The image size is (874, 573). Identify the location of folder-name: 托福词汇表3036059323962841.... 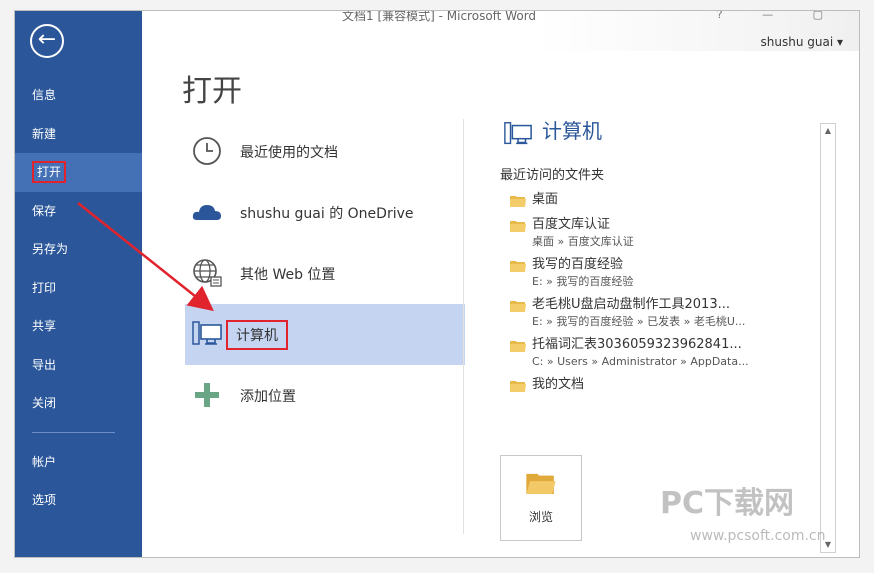
(637, 344).